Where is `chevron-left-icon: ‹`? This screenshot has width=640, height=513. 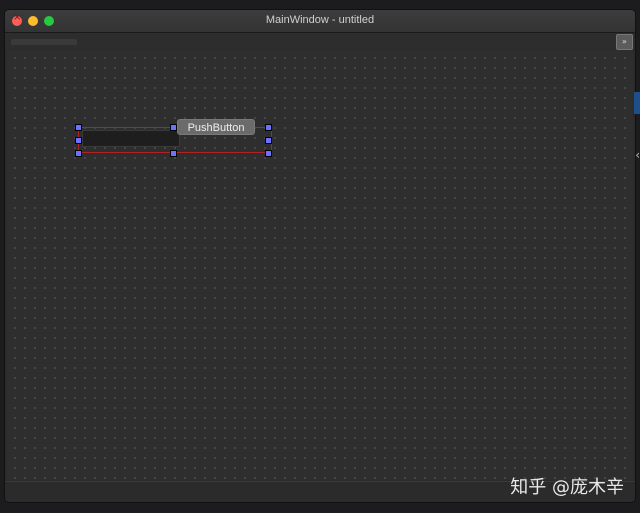 chevron-left-icon: ‹ is located at coordinates (637, 155).